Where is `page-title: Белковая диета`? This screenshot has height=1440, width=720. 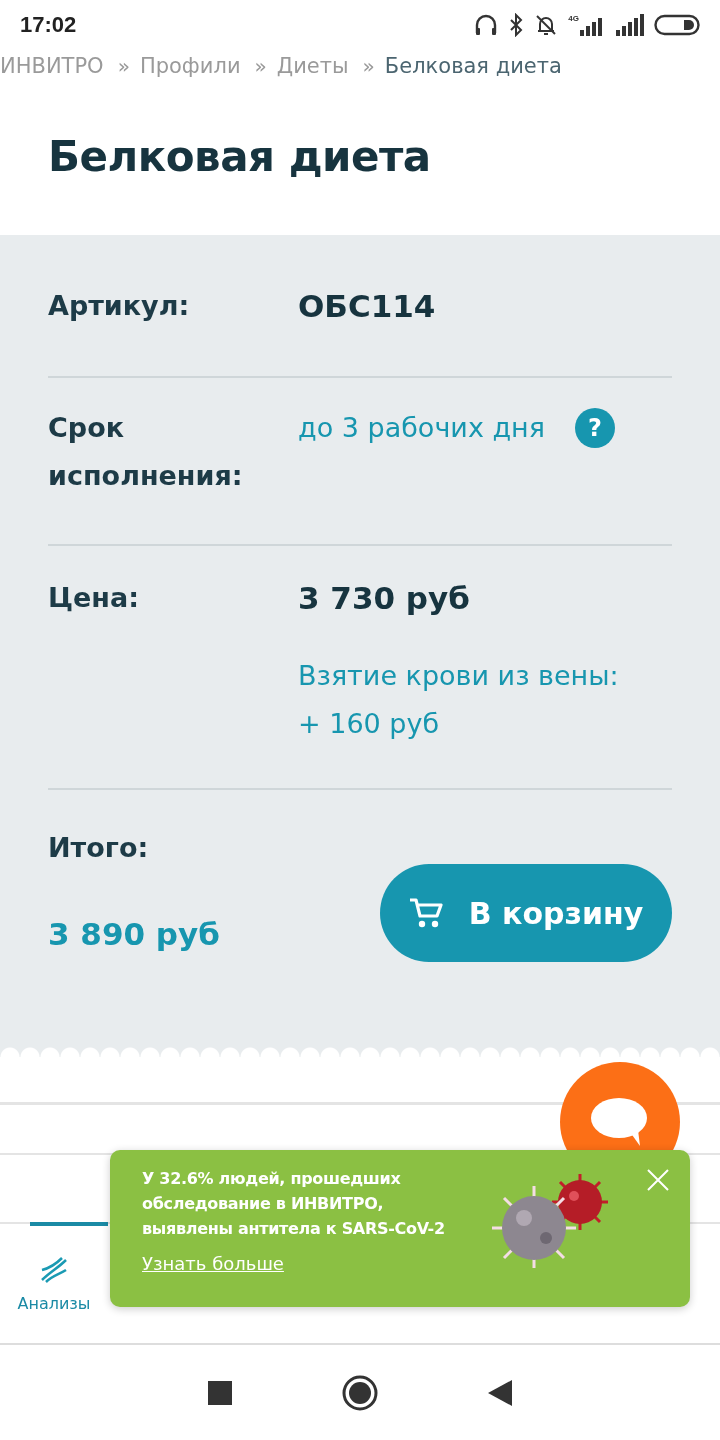 page-title: Белковая диета is located at coordinates (240, 156).